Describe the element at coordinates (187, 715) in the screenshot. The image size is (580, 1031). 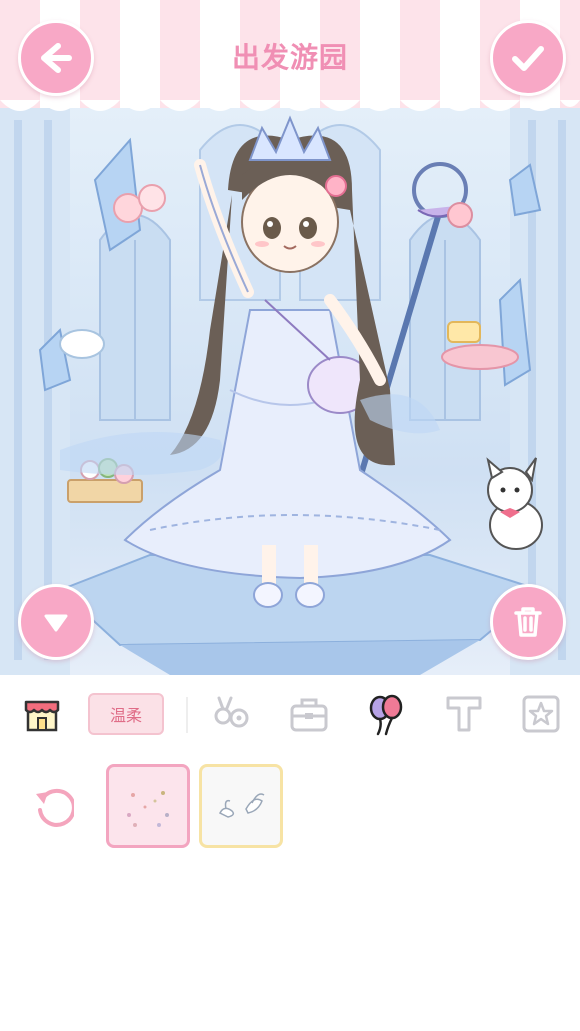
I see `toolbar-divider` at that location.